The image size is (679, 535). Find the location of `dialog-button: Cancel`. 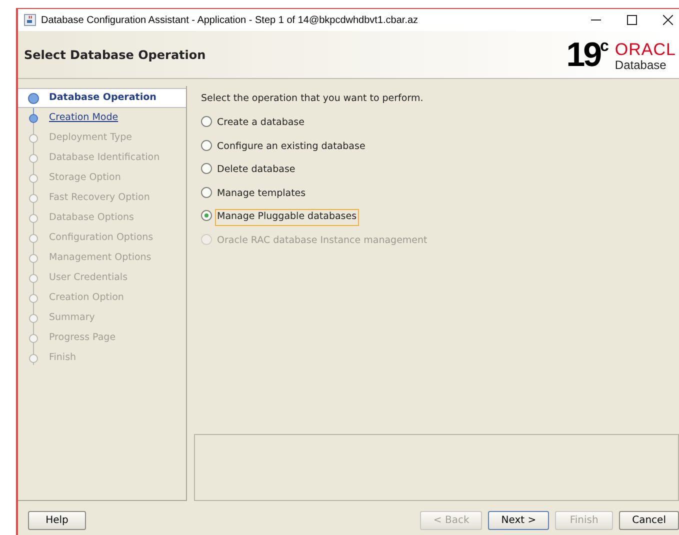

dialog-button: Cancel is located at coordinates (649, 520).